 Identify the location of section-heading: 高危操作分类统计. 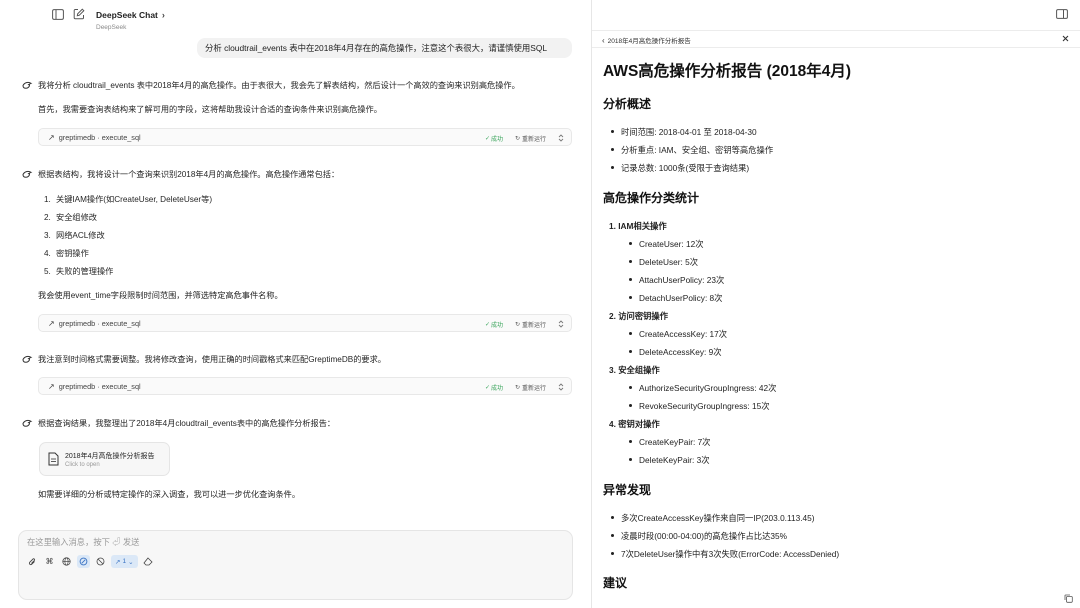
(651, 198).